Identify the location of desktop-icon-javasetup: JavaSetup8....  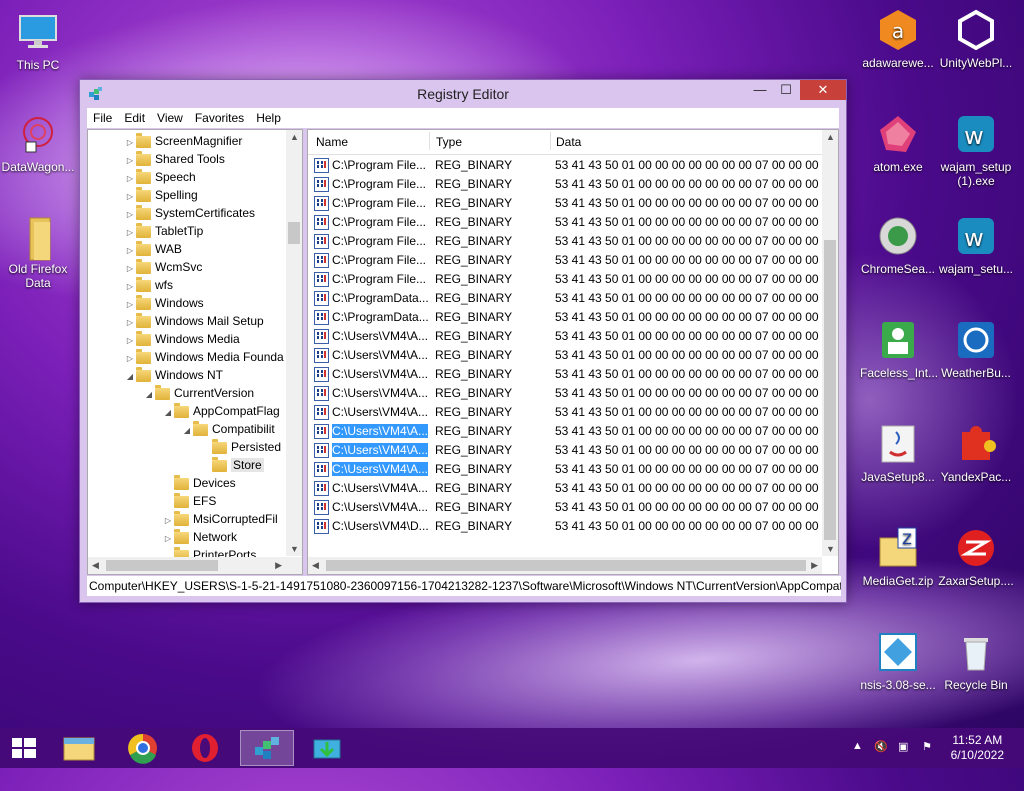
(898, 453).